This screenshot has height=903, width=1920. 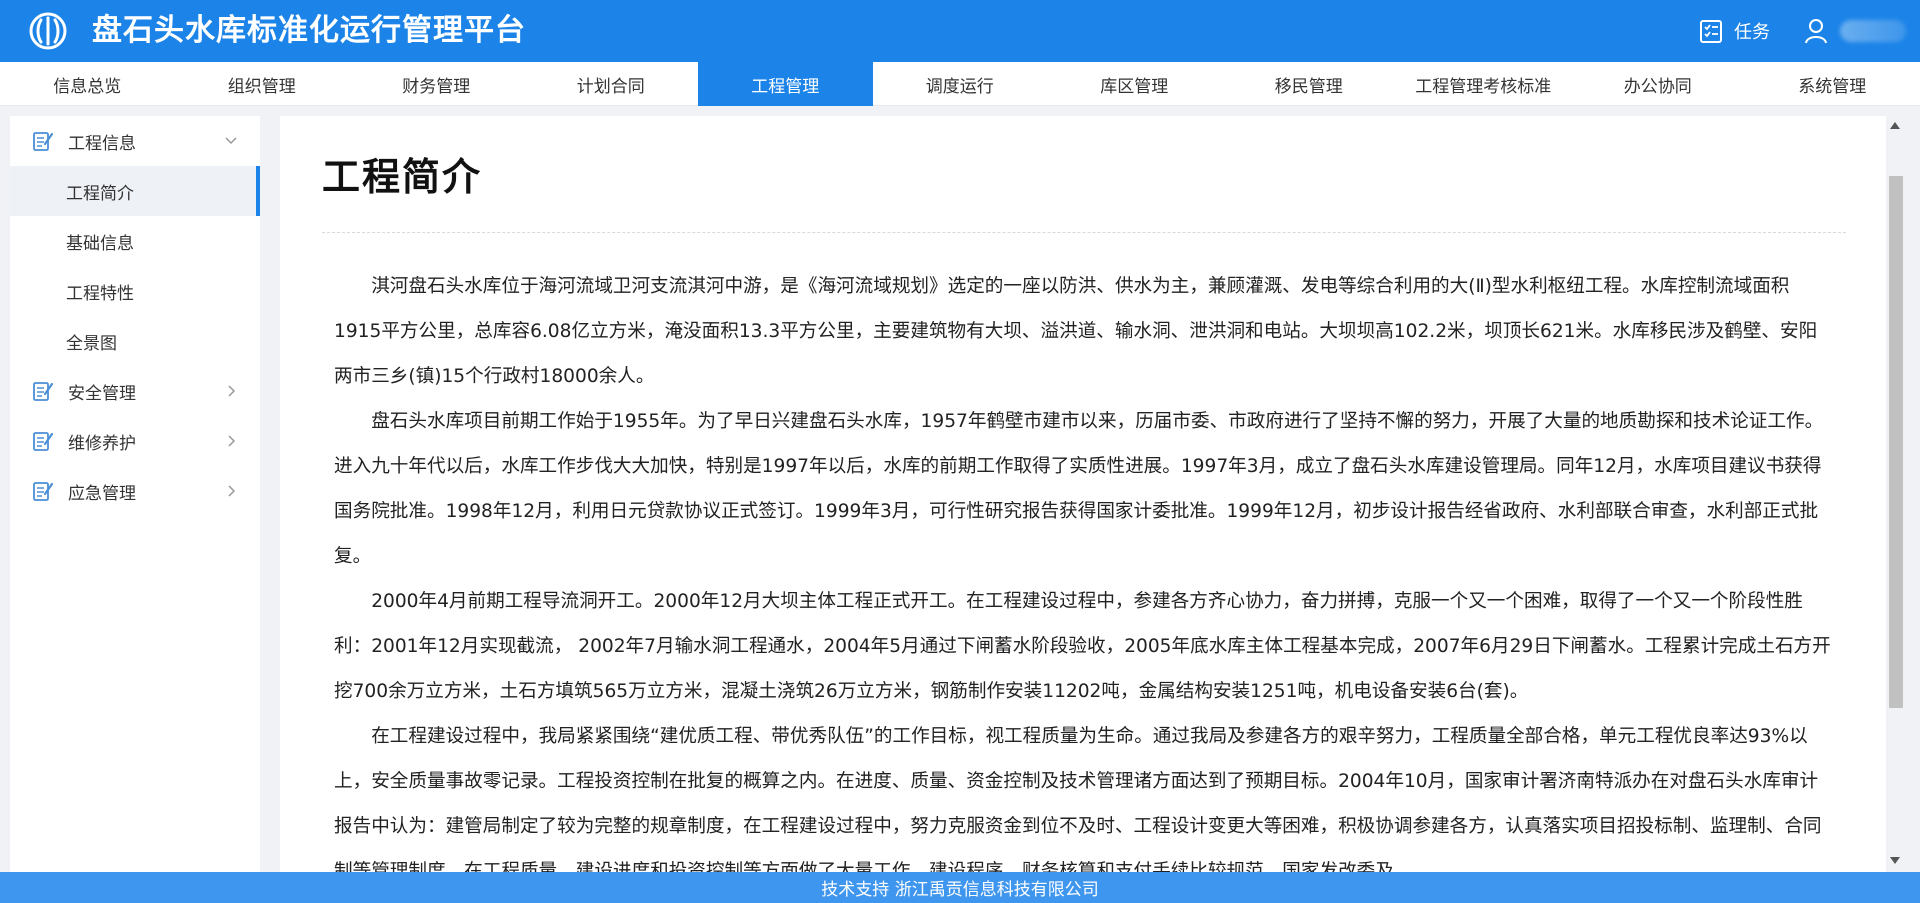 I want to click on sidebar-item-0-3: 全景图, so click(x=135, y=341).